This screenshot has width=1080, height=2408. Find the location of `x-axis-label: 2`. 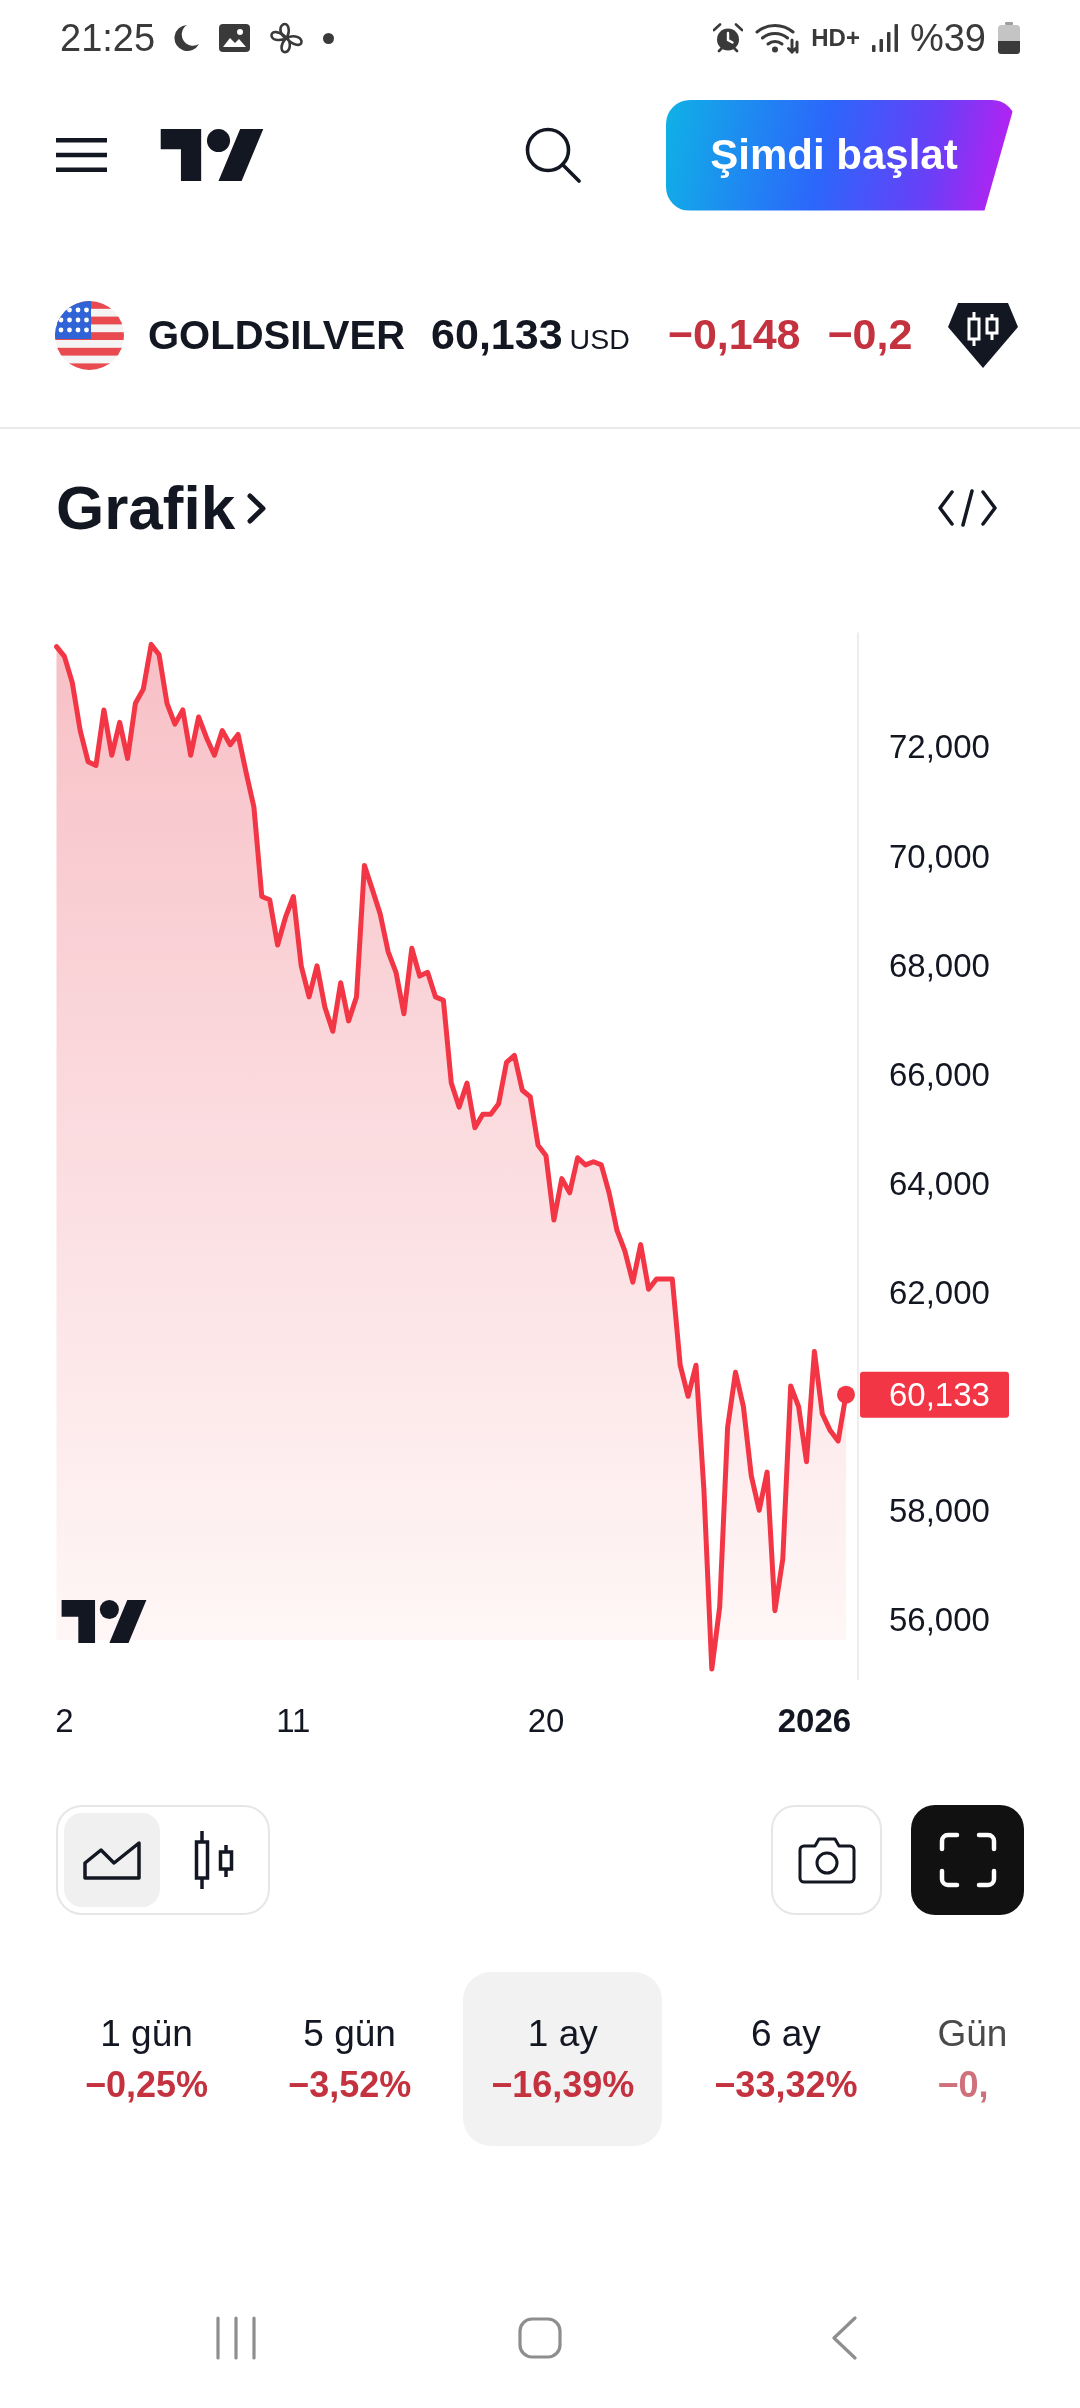

x-axis-label: 2 is located at coordinates (64, 1720).